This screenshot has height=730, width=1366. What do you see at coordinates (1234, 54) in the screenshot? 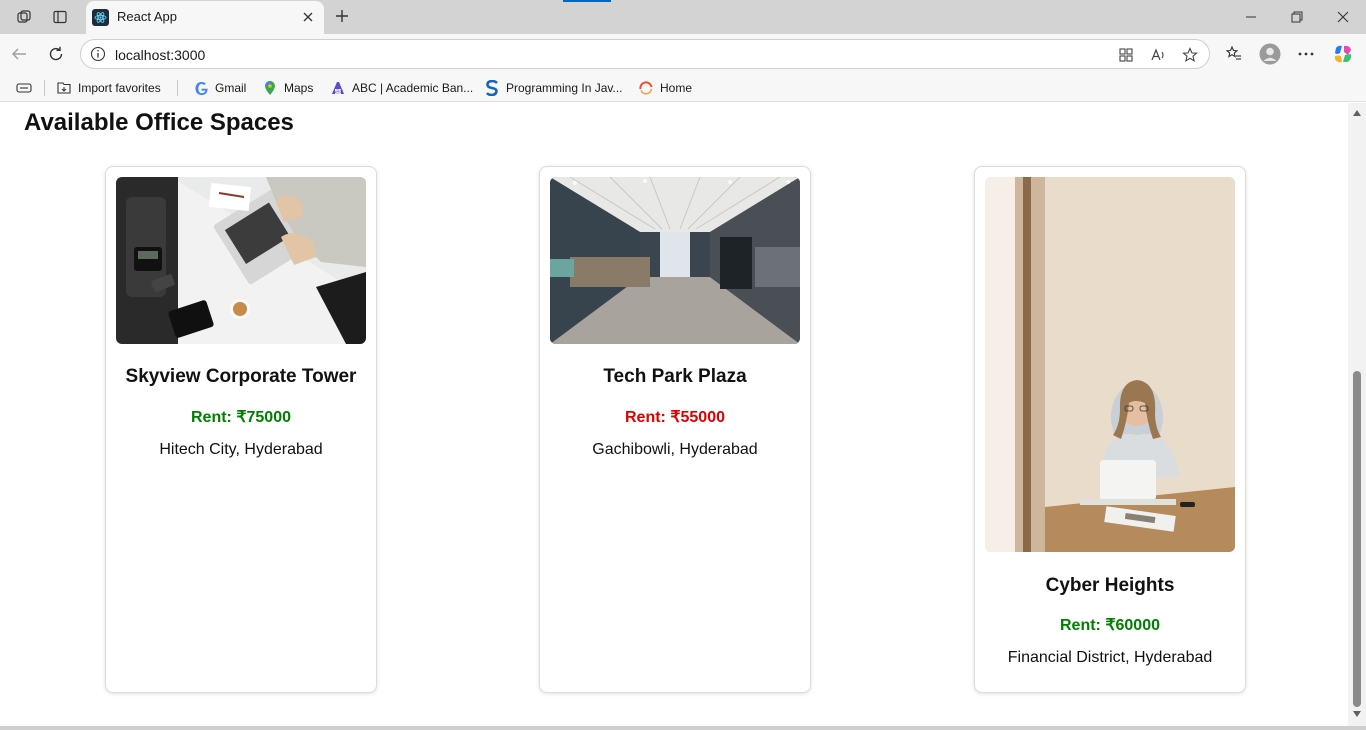
I see `favorites-list-icon` at bounding box center [1234, 54].